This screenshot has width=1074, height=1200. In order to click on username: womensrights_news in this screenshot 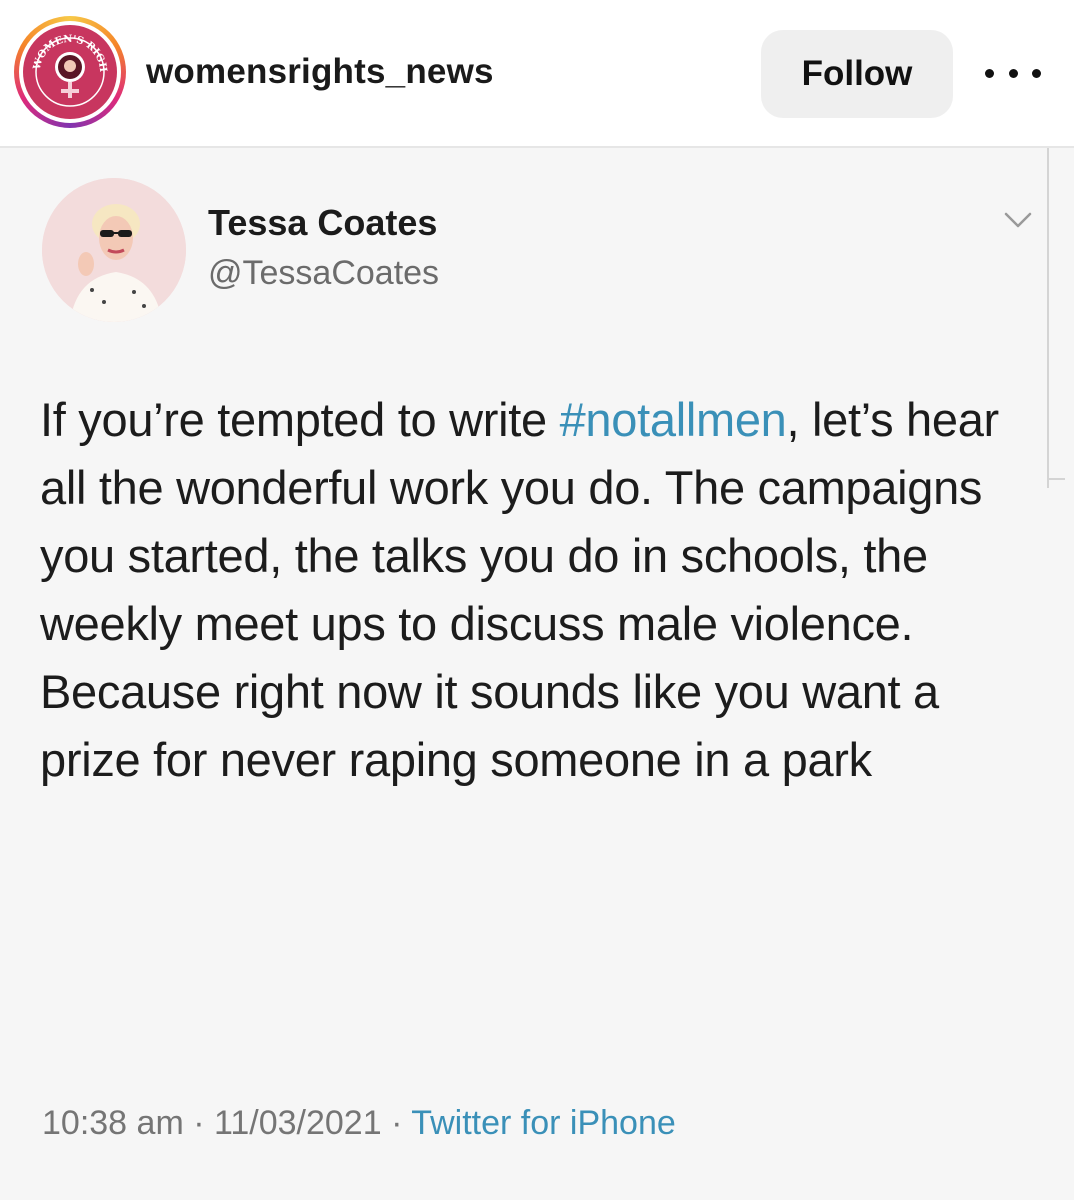, I will do `click(320, 72)`.